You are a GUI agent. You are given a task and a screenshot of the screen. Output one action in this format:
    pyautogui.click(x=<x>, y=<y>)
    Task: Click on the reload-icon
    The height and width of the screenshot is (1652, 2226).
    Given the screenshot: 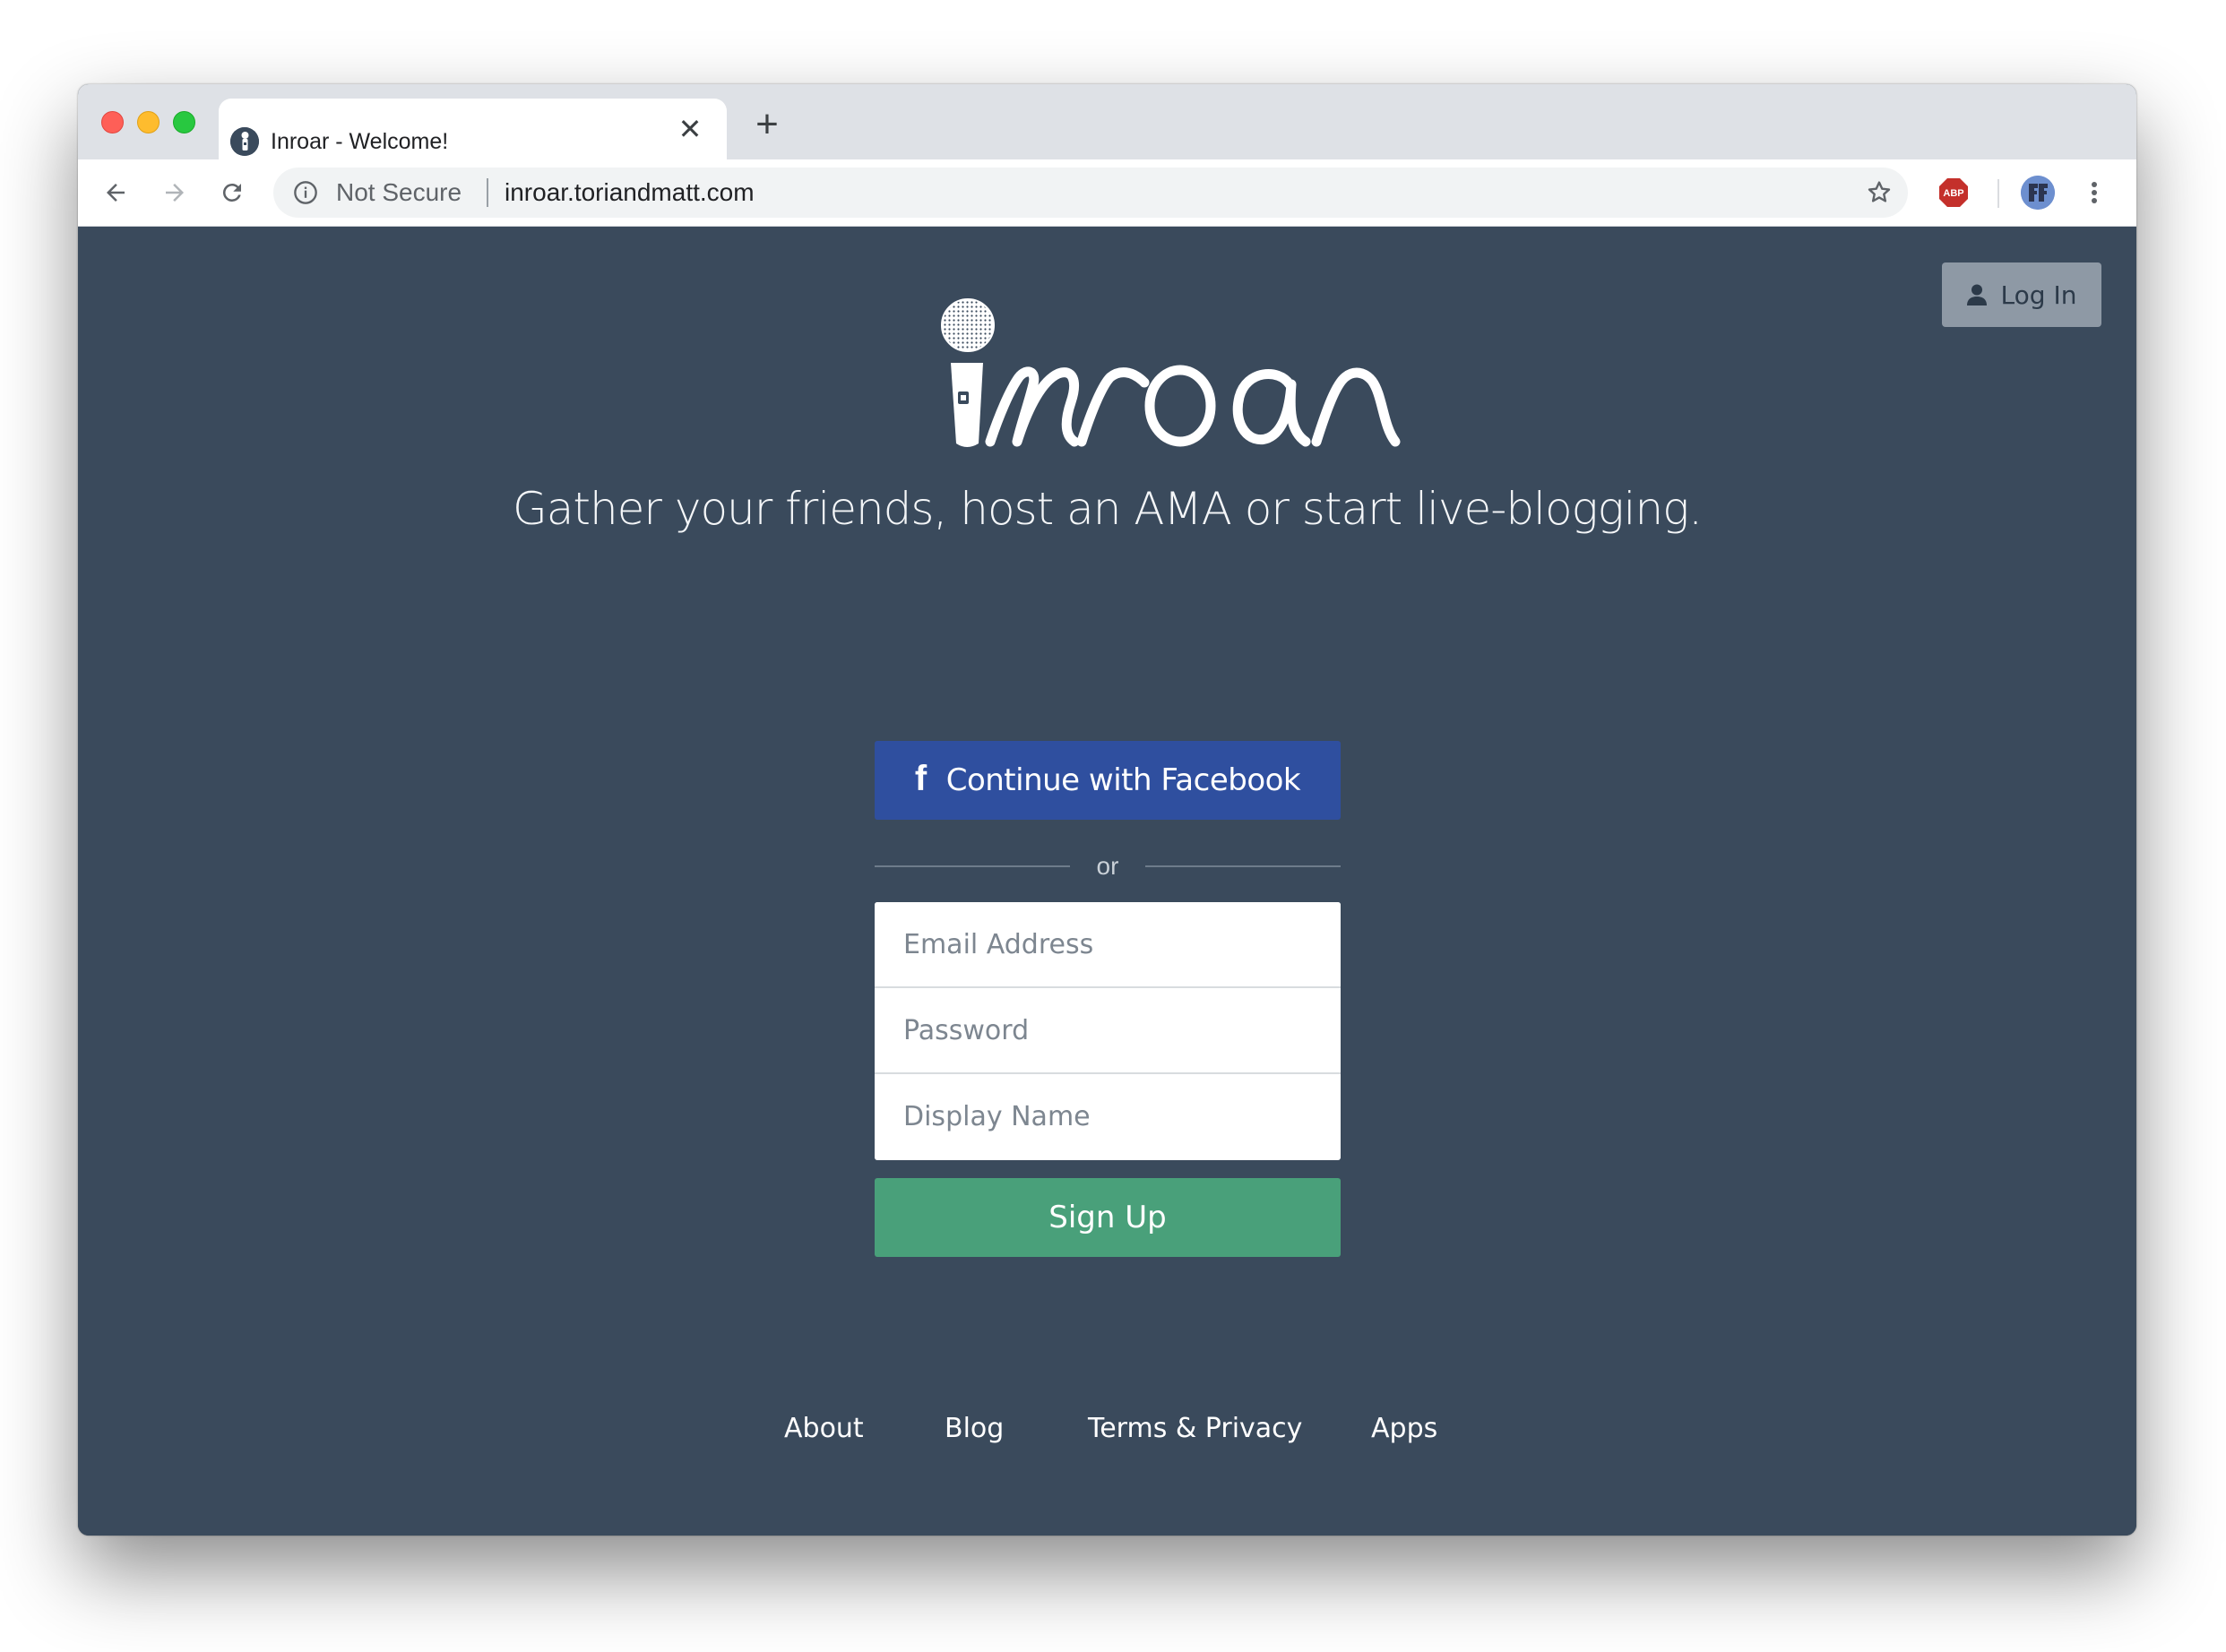 What is the action you would take?
    pyautogui.click(x=232, y=193)
    